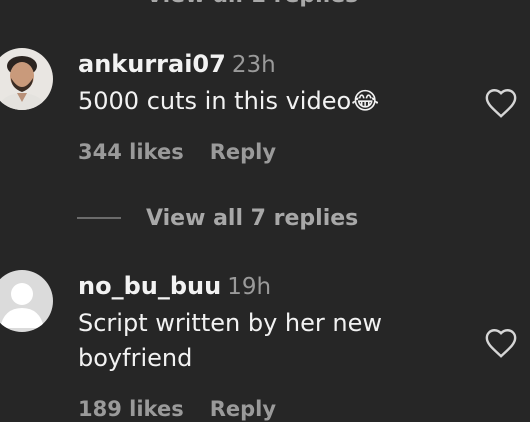 Image resolution: width=530 pixels, height=422 pixels. I want to click on comment-text: Script written by her new boyfriend, so click(230, 341).